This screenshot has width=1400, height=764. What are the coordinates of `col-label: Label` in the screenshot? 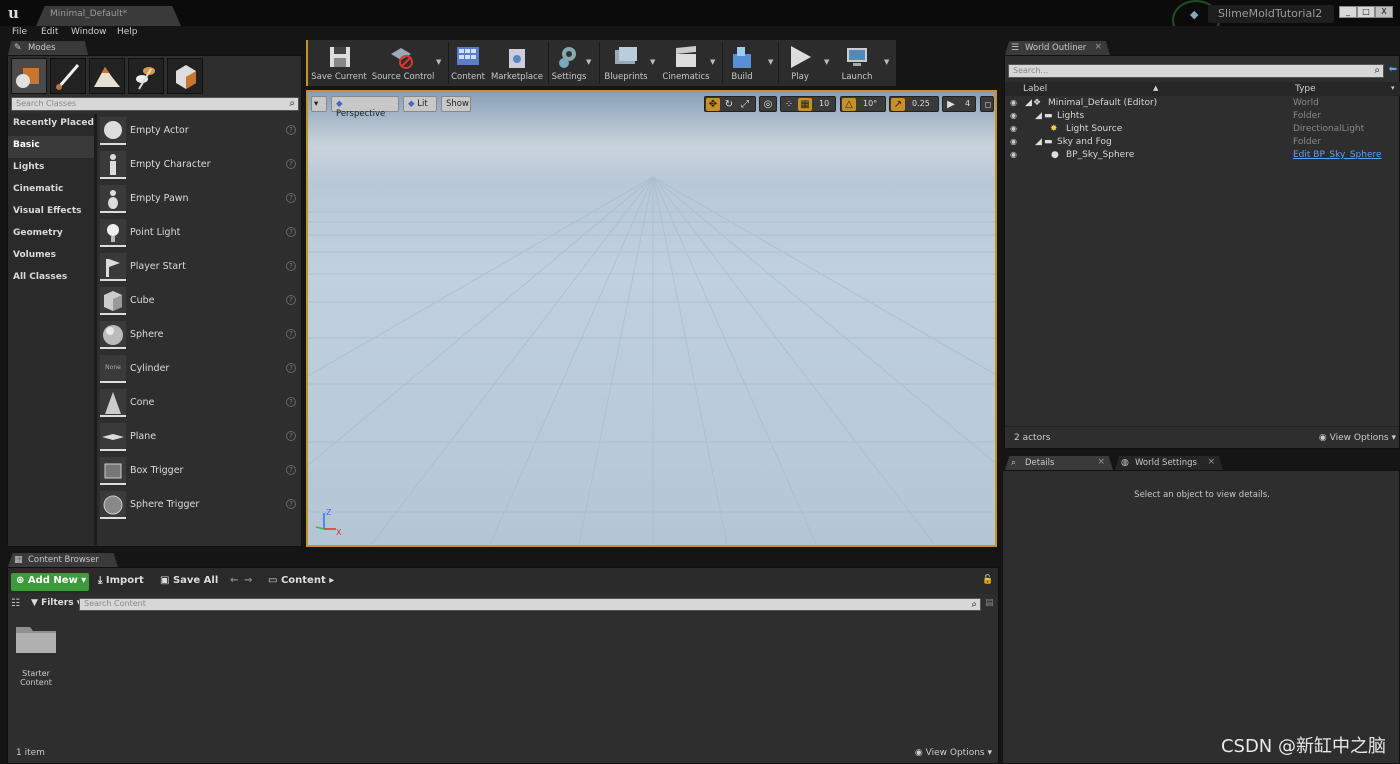 It's located at (1035, 89).